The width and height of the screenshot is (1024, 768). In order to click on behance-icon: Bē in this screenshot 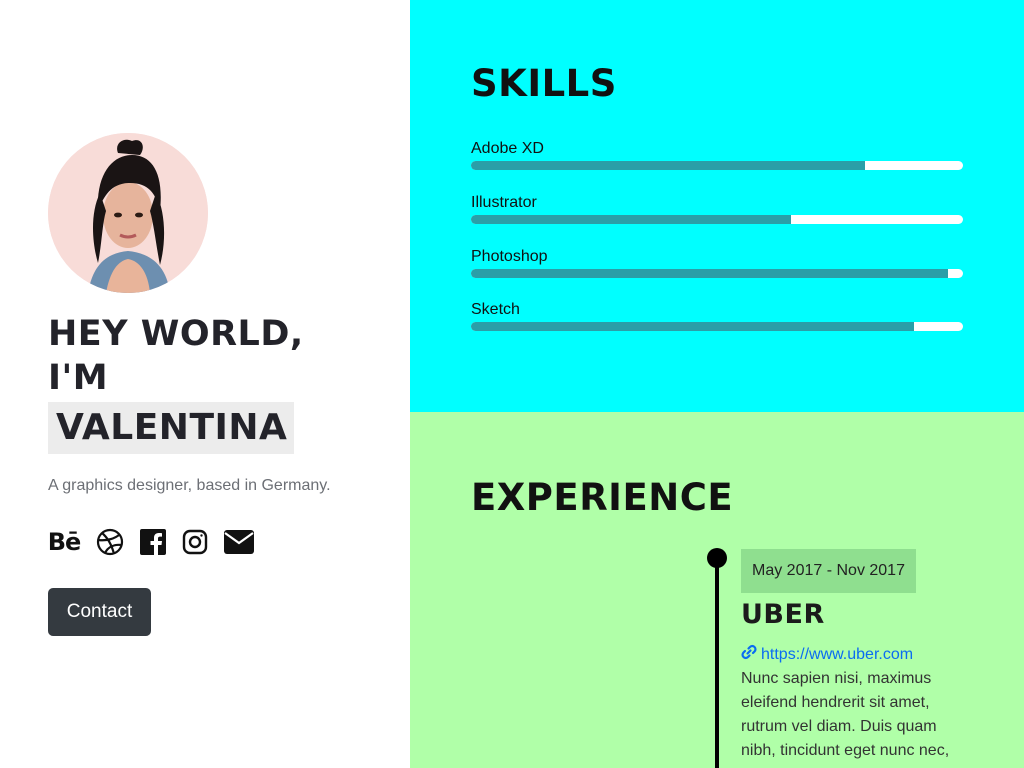, I will do `click(65, 542)`.